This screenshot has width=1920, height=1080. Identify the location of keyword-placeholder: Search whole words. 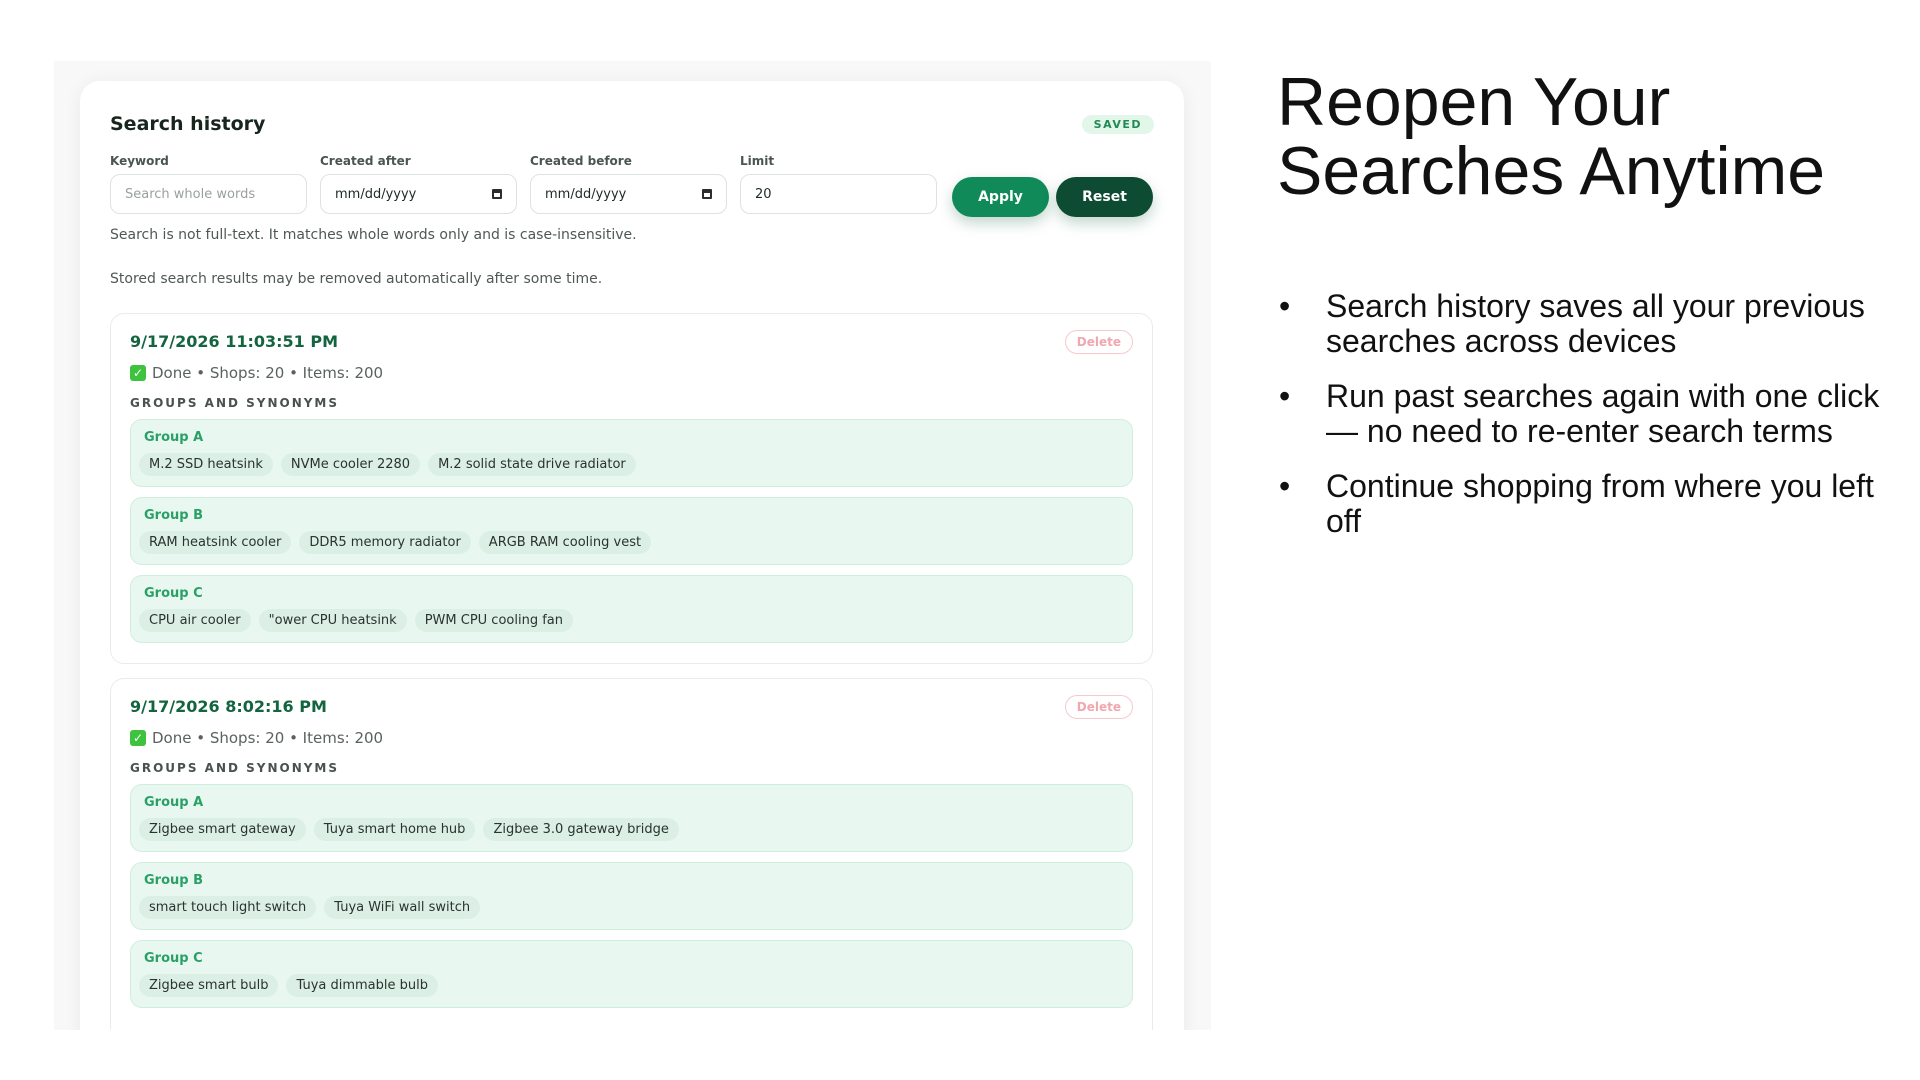
(190, 194).